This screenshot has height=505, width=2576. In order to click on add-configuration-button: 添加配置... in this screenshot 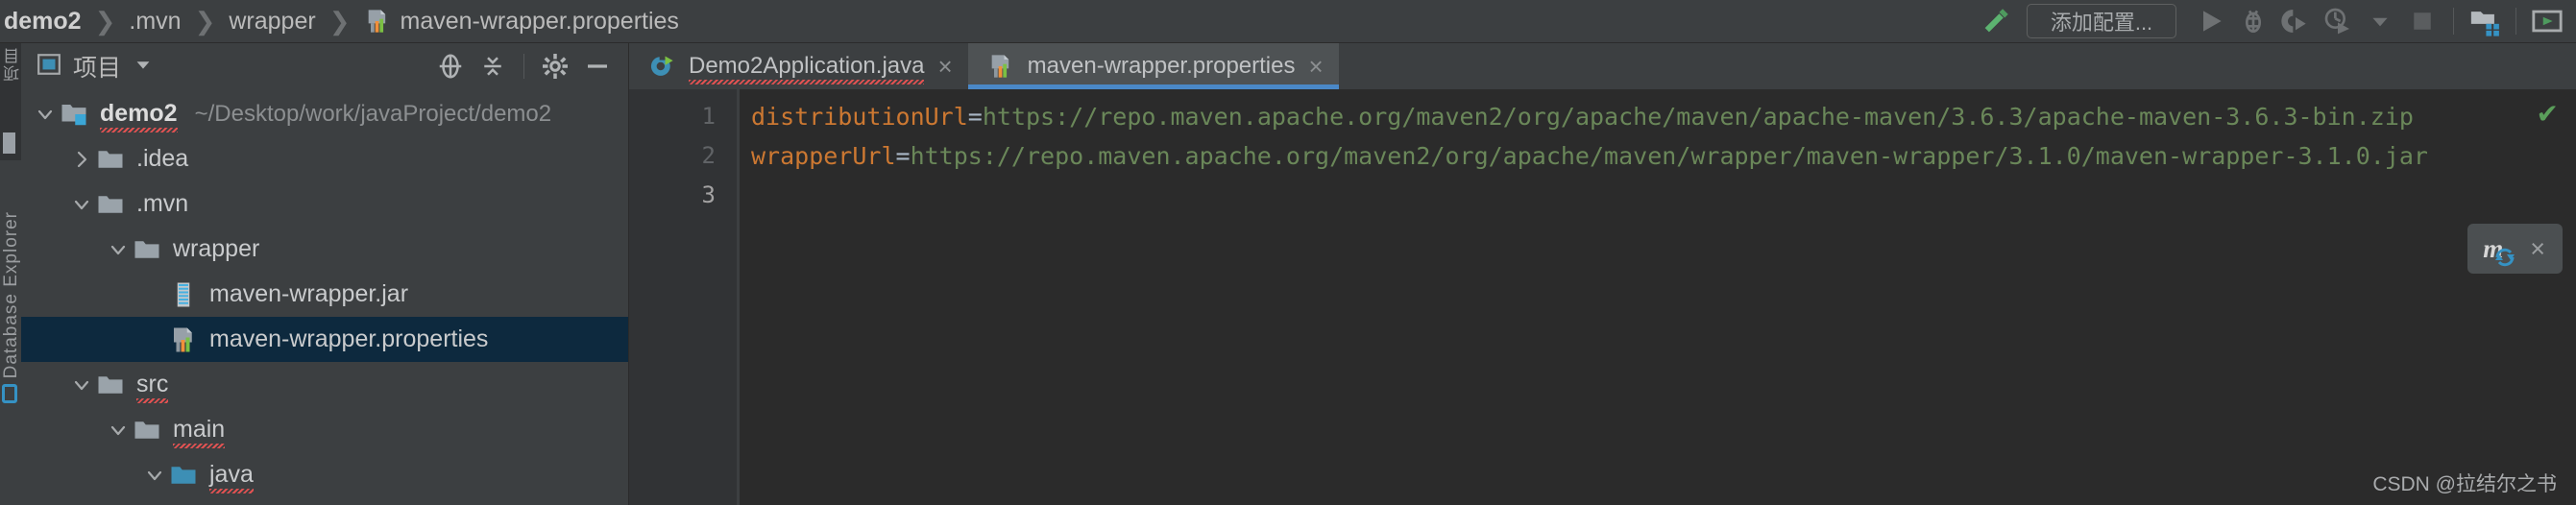, I will do `click(2102, 21)`.